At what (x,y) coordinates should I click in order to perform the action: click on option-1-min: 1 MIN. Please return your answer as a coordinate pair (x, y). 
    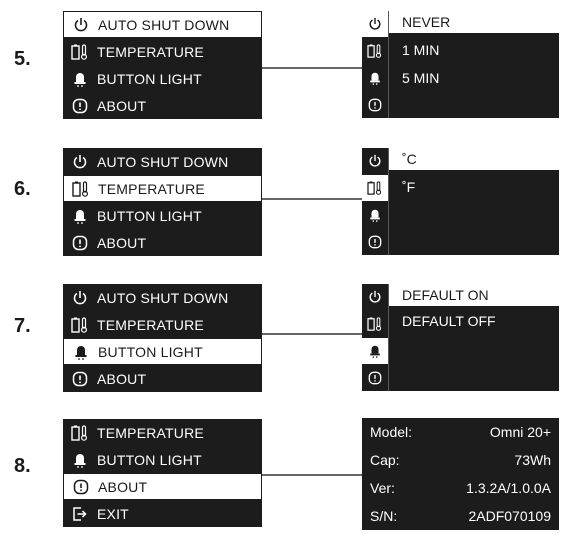
    Looking at the image, I should click on (474, 50).